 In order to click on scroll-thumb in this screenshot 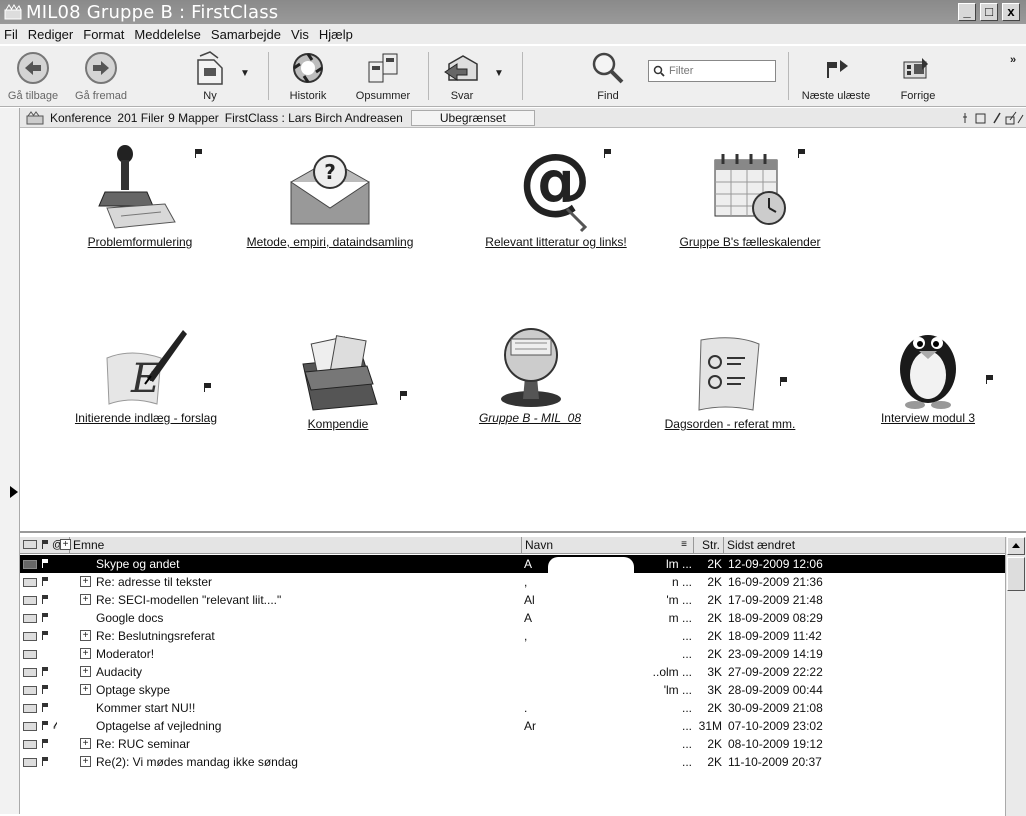, I will do `click(1016, 574)`.